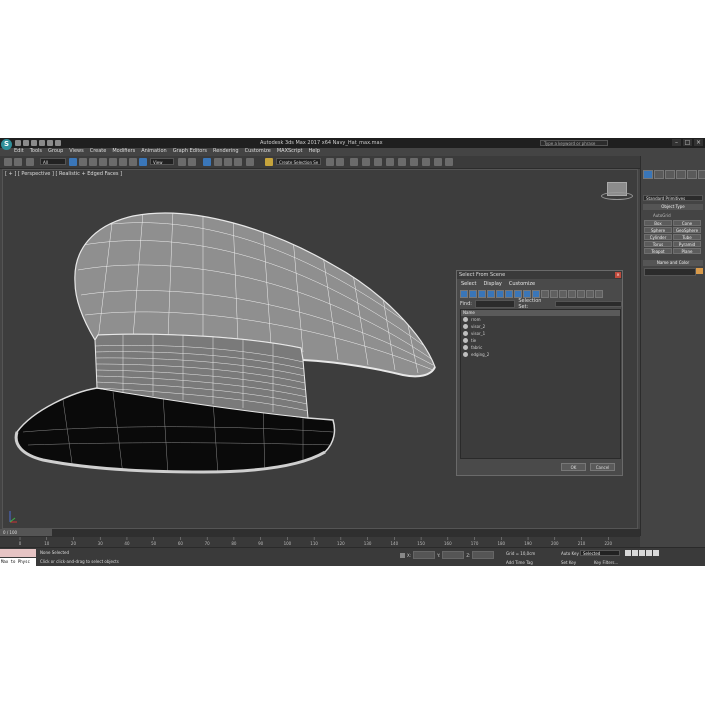  I want to click on menu-tools: Tools, so click(36, 151).